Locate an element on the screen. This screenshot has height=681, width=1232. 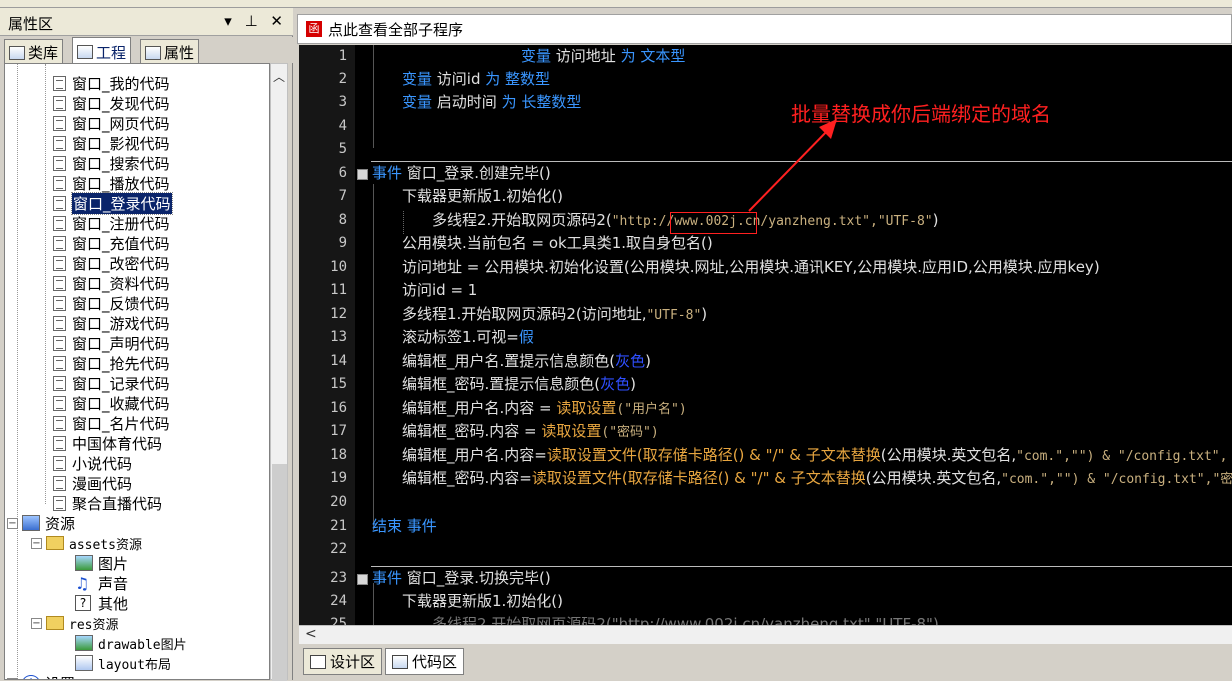
music-note-icon: ♫ is located at coordinates (82, 583).